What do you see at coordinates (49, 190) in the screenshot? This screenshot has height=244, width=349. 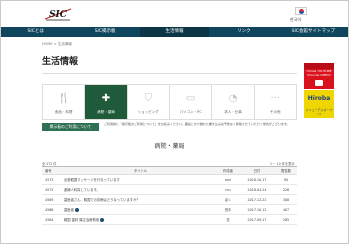 I see `row-num: 4572` at bounding box center [49, 190].